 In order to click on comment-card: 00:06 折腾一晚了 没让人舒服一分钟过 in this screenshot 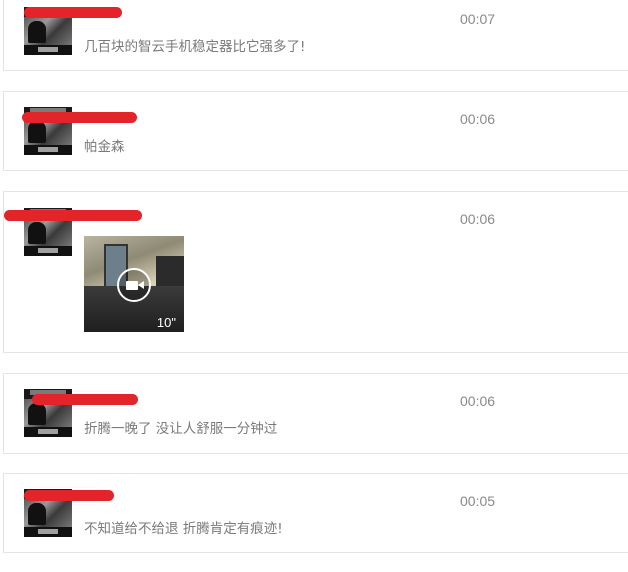, I will do `click(315, 413)`.